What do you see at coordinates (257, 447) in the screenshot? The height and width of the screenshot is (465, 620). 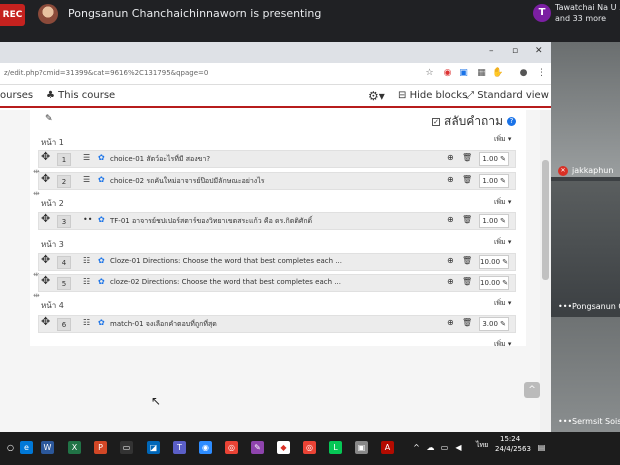 I see `app-icon: ✎` at bounding box center [257, 447].